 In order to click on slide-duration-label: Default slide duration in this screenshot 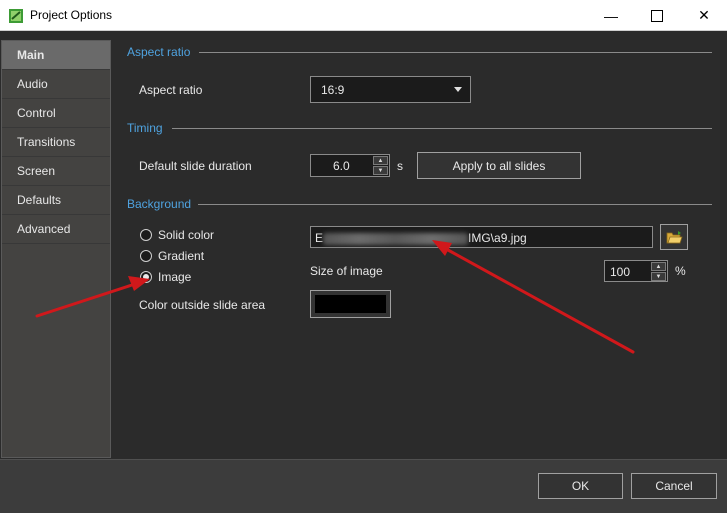, I will do `click(195, 166)`.